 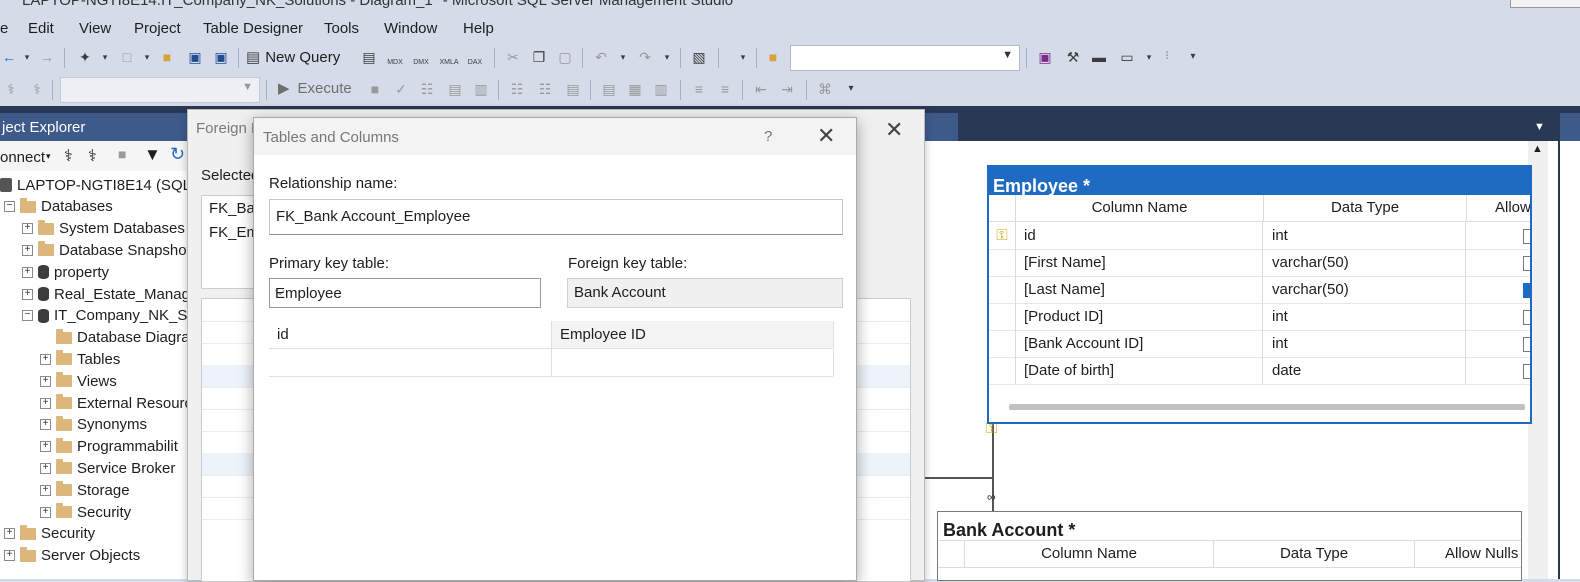 What do you see at coordinates (725, 89) in the screenshot?
I see `uncomment-icon: ≡` at bounding box center [725, 89].